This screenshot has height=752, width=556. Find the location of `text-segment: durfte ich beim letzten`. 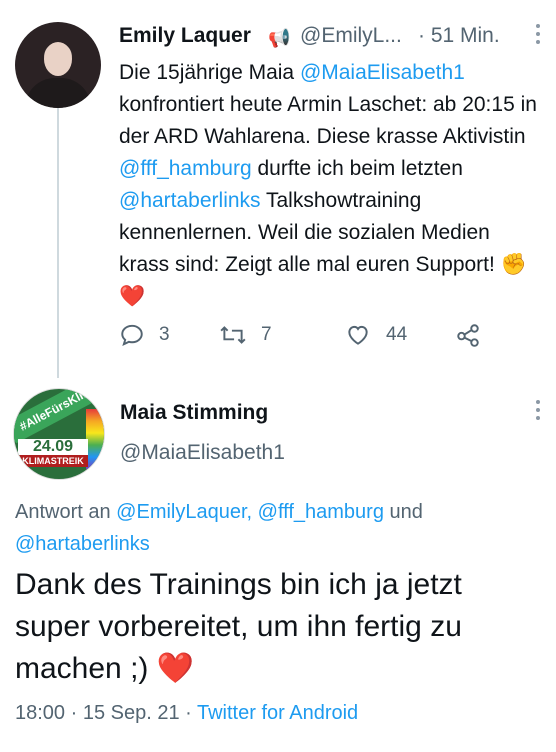

text-segment: durfte ich beim letzten is located at coordinates (357, 168).